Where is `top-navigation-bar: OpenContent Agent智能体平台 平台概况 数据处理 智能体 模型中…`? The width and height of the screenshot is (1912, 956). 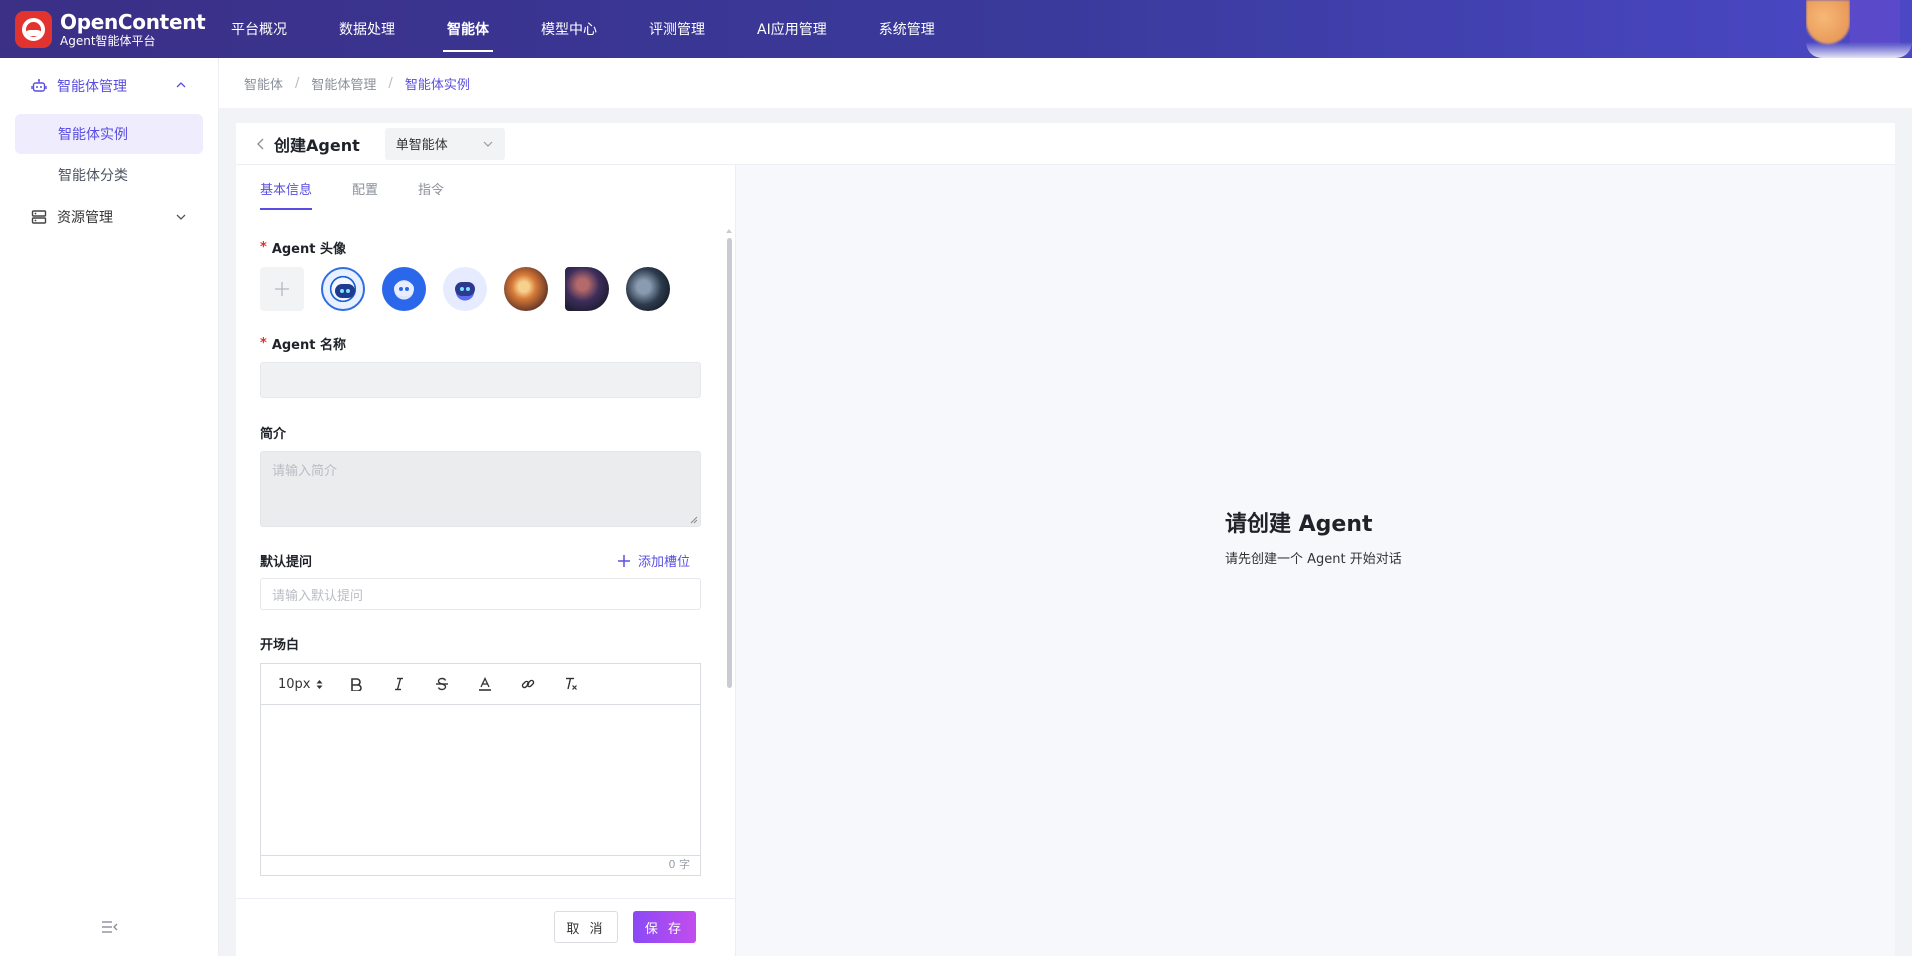
top-navigation-bar: OpenContent Agent智能体平台 平台概况 数据处理 智能体 模型中… is located at coordinates (956, 29).